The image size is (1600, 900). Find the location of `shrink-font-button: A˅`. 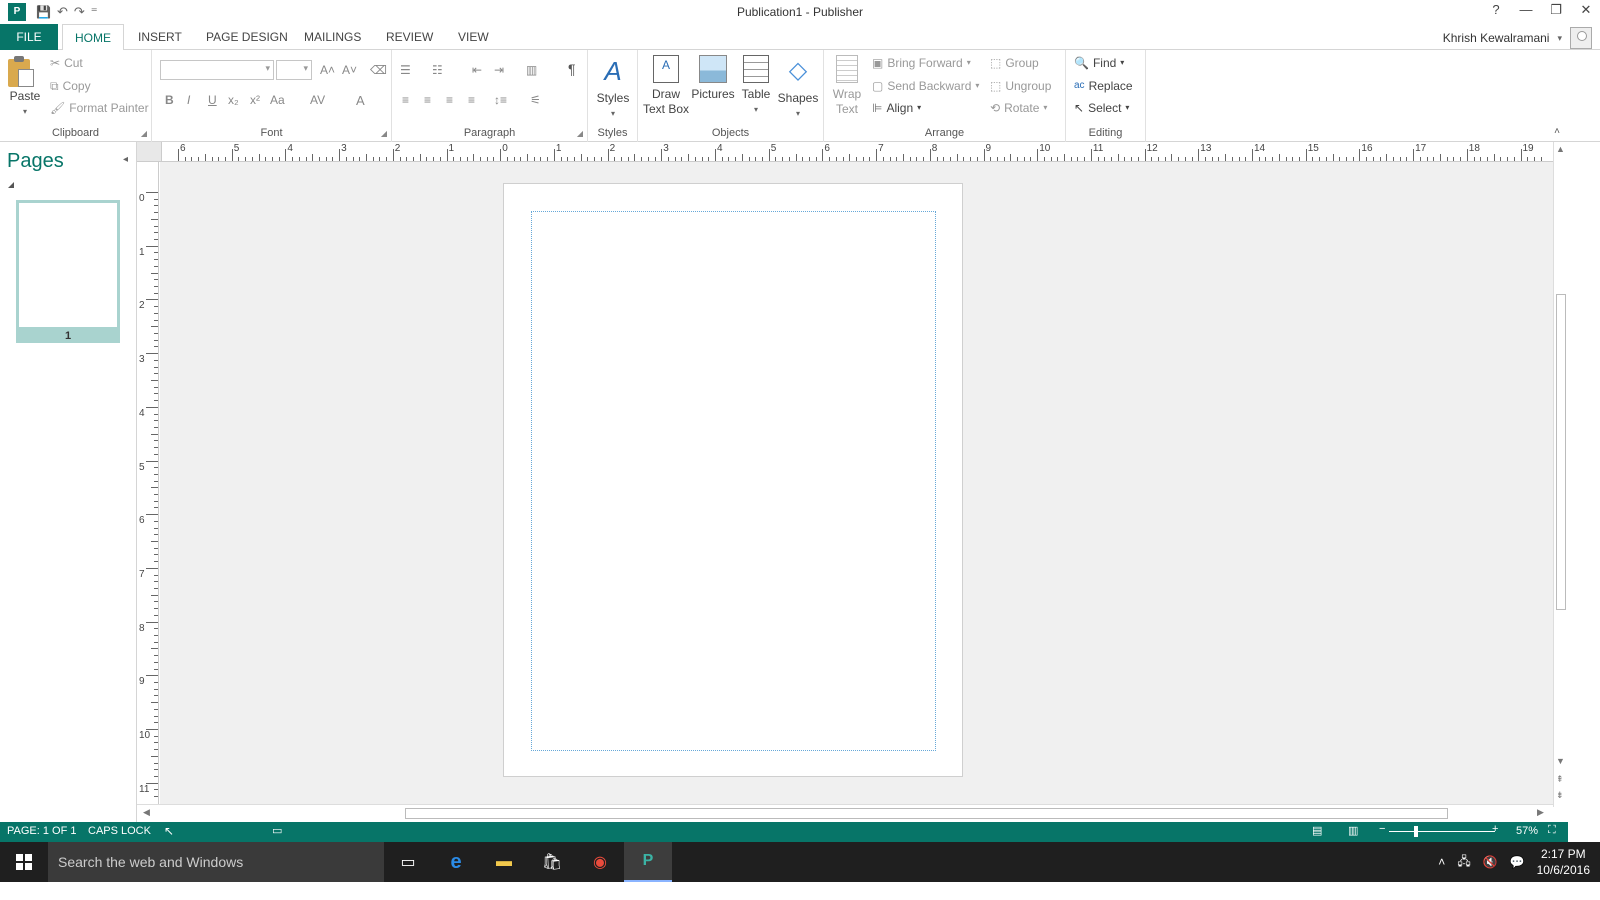

shrink-font-button: A˅ is located at coordinates (349, 70).